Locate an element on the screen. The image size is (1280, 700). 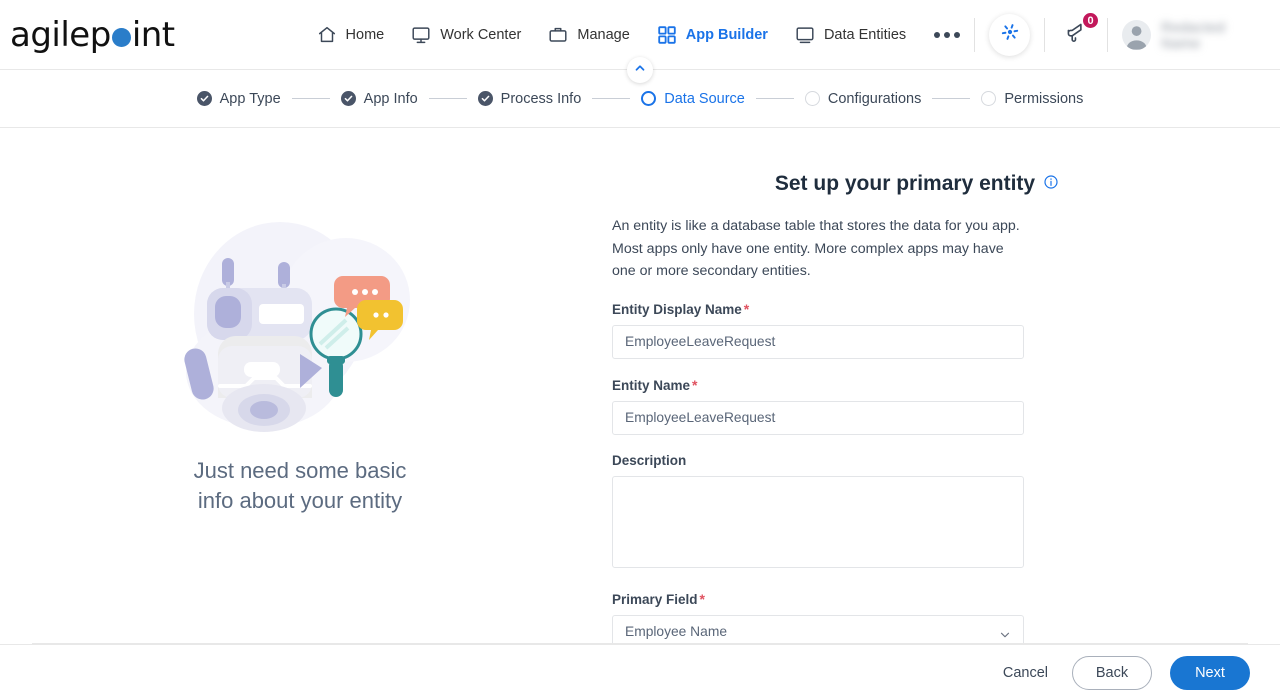
nav-item-data-entities-label: Data Entities is located at coordinates (865, 34).